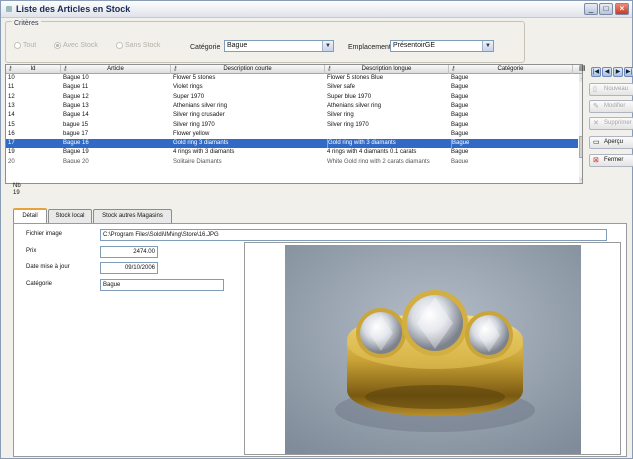 Image resolution: width=633 pixels, height=459 pixels. I want to click on column-header-categorie: ⚷ Catégorie, so click(511, 69).